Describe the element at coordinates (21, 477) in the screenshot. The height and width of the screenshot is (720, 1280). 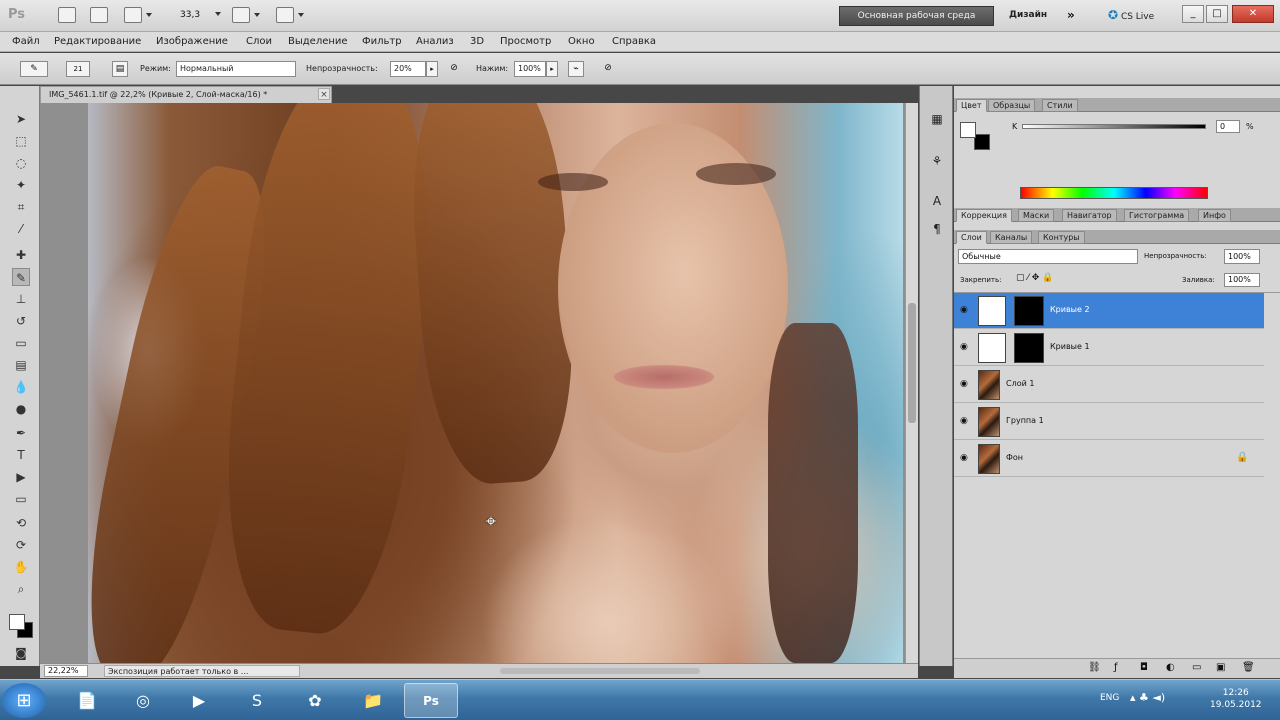
I see `path-select-tool-icon: ▶` at that location.